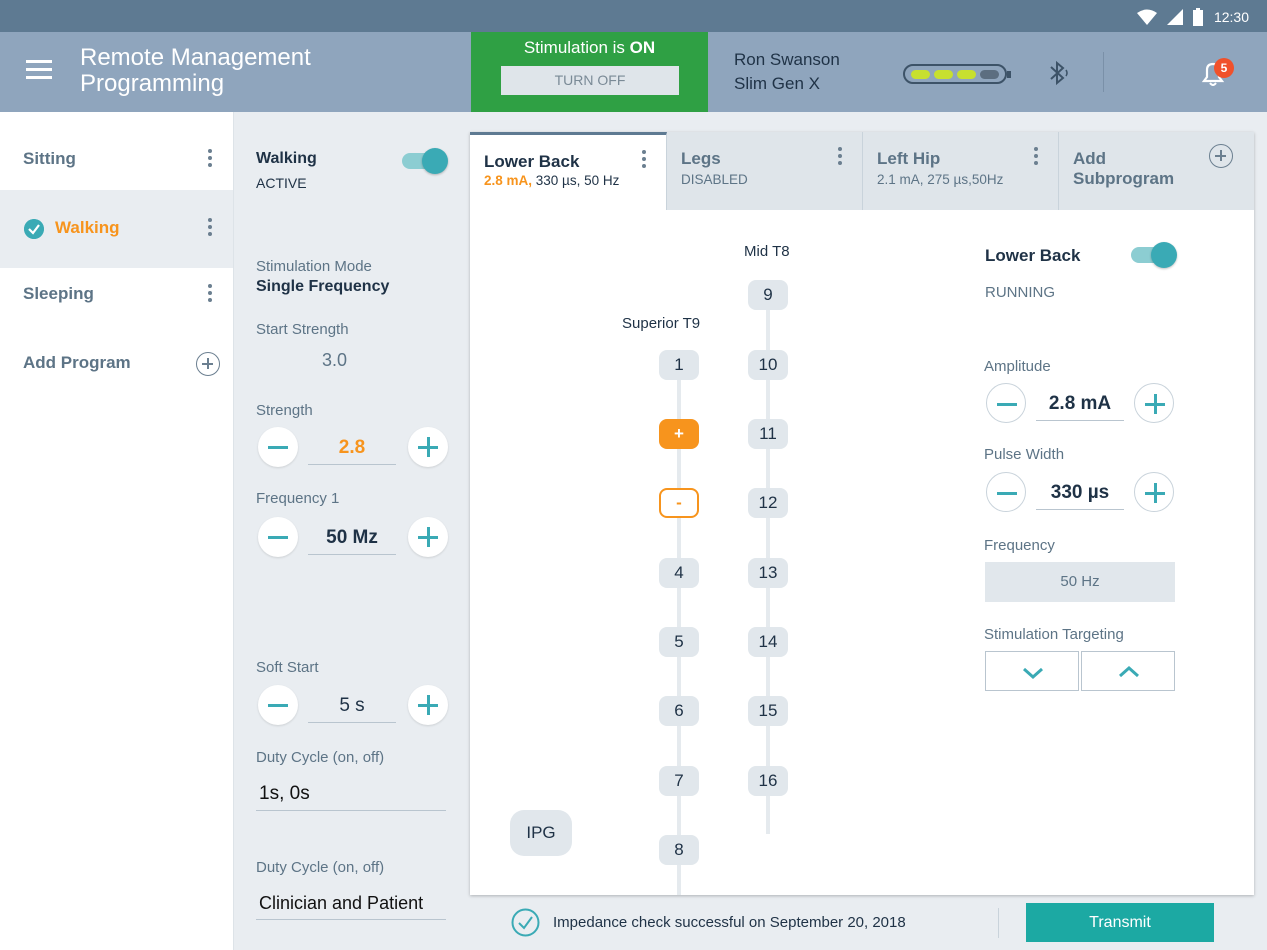  What do you see at coordinates (961, 171) in the screenshot?
I see `tab-left-hip: Left Hip 2.1 mA, 275 µs,50Hz` at bounding box center [961, 171].